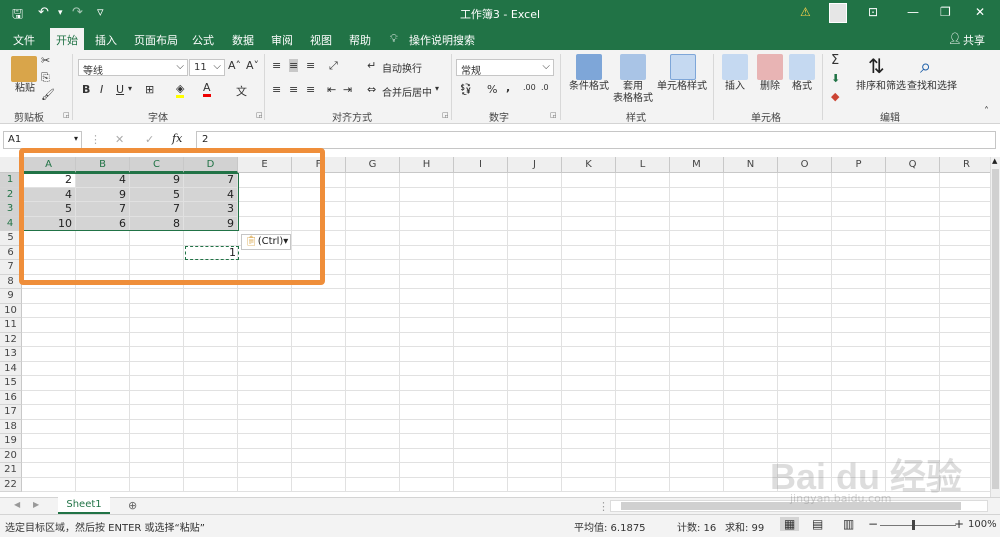  Describe the element at coordinates (805, 281) in the screenshot. I see `cell-o8` at that location.